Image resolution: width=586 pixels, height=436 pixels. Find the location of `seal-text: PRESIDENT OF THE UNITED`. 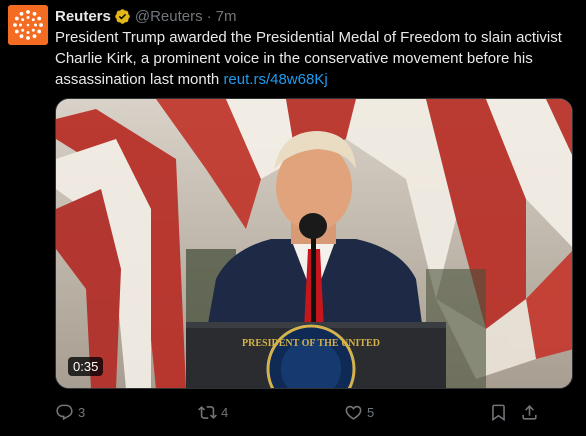

seal-text: PRESIDENT OF THE UNITED is located at coordinates (311, 343).